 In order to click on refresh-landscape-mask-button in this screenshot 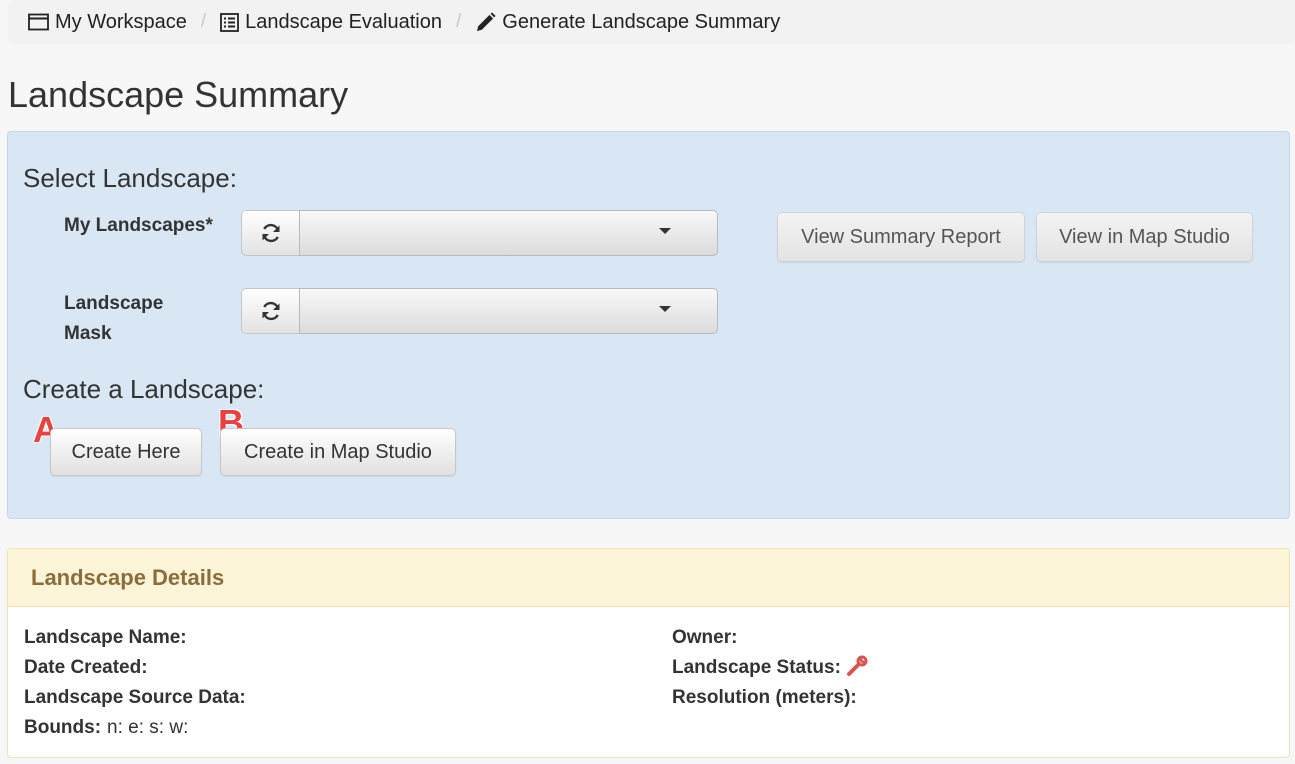, I will do `click(270, 311)`.